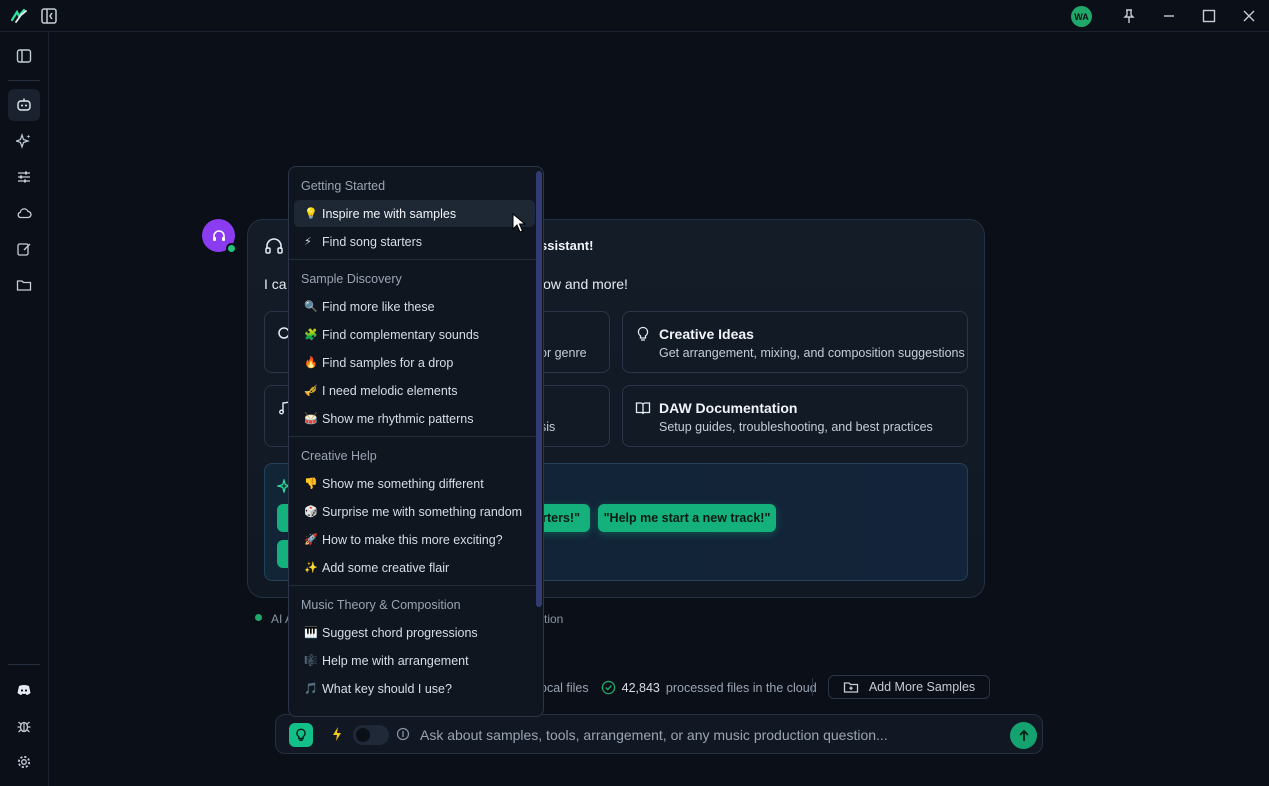 Image resolution: width=1269 pixels, height=786 pixels. I want to click on menu-item-inspire-me: 💡 Inspire me with samples, so click(414, 213).